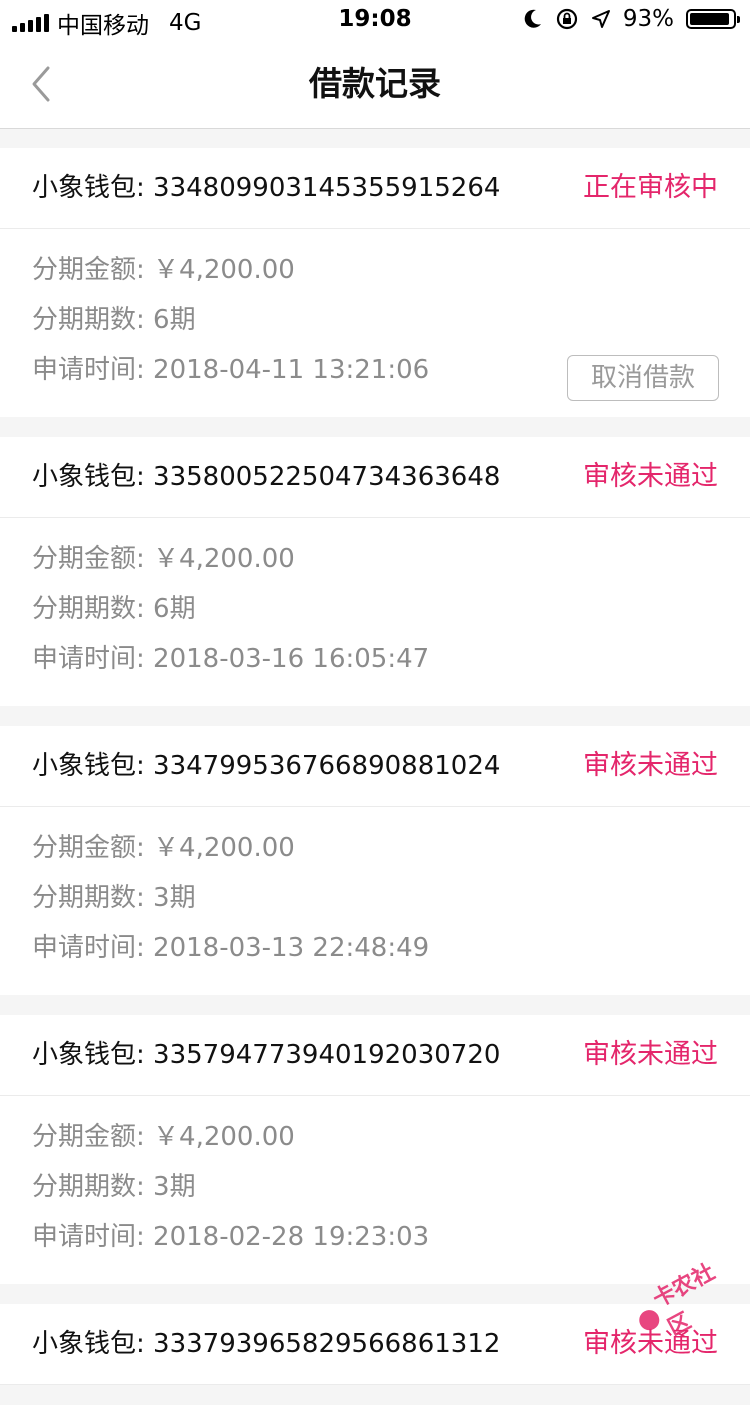  I want to click on record-header: 小象钱包: 335794773940192030720 审核未通过, so click(375, 1055).